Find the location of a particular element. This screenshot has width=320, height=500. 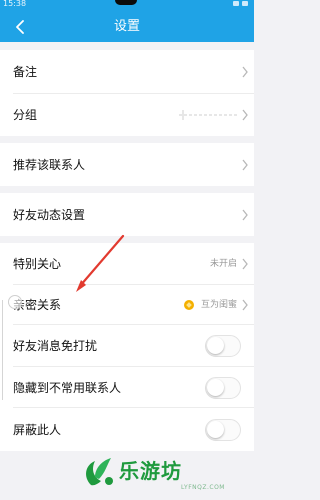

page-title: 设置 is located at coordinates (126, 26).